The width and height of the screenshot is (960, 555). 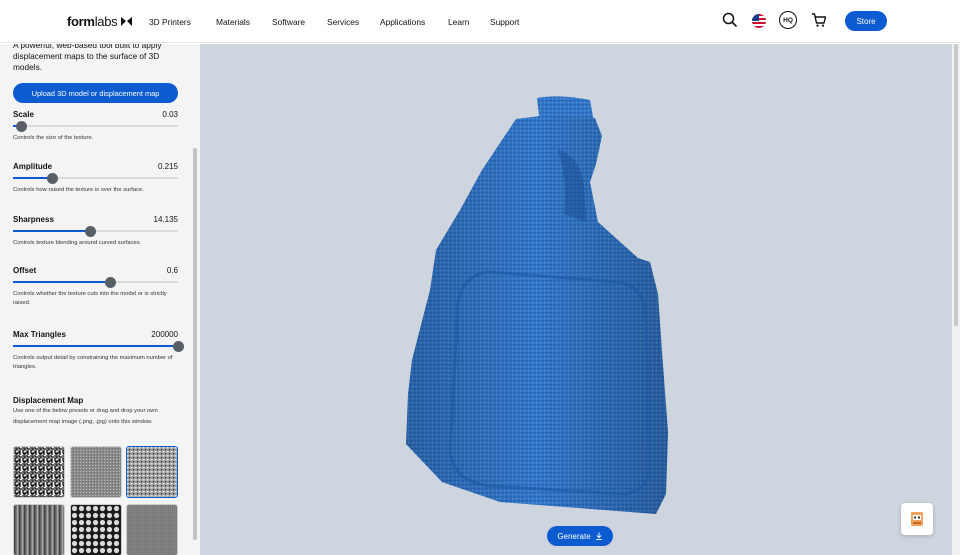 I want to click on cart-icon, so click(x=819, y=20).